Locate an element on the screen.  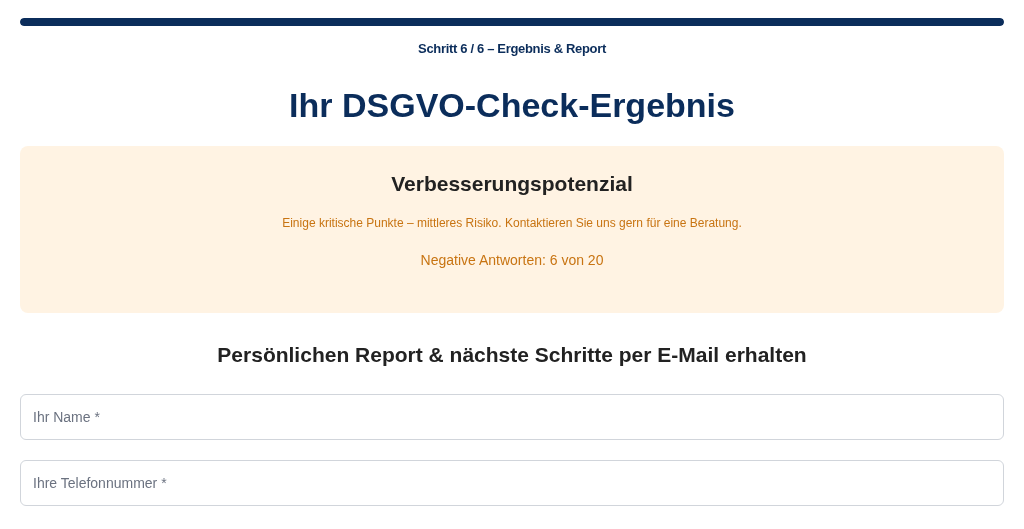
input-field: Ihr Name * is located at coordinates (512, 416).